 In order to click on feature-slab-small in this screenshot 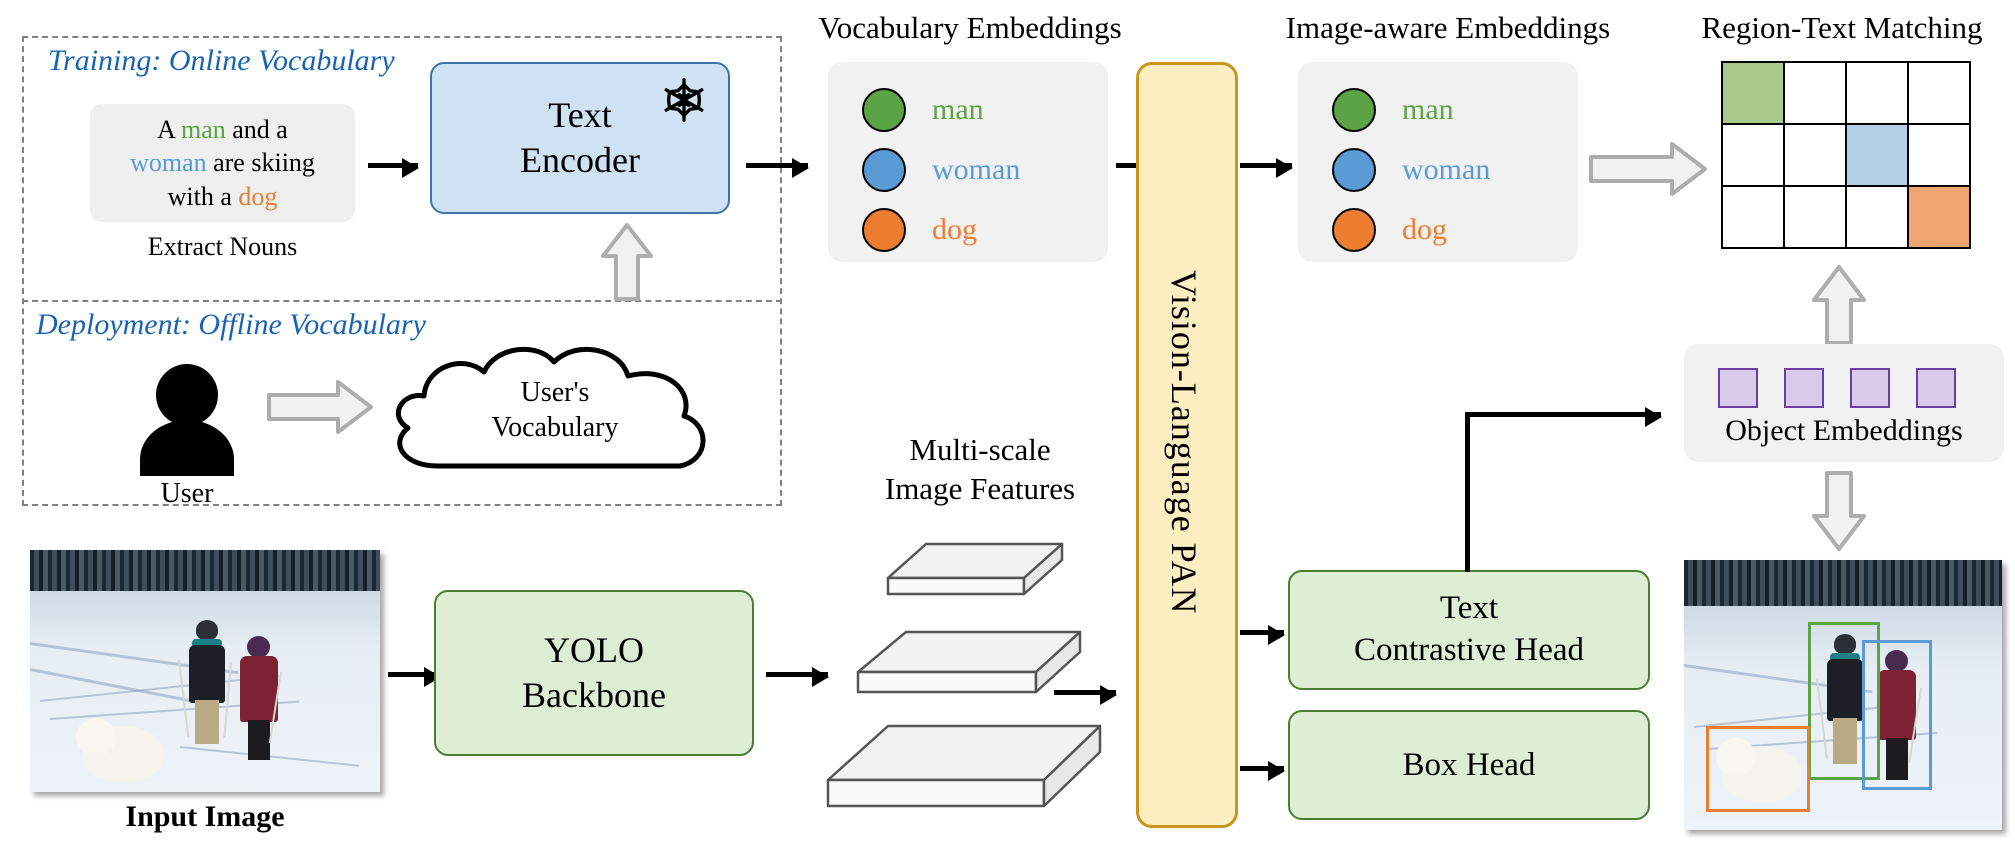, I will do `click(975, 569)`.